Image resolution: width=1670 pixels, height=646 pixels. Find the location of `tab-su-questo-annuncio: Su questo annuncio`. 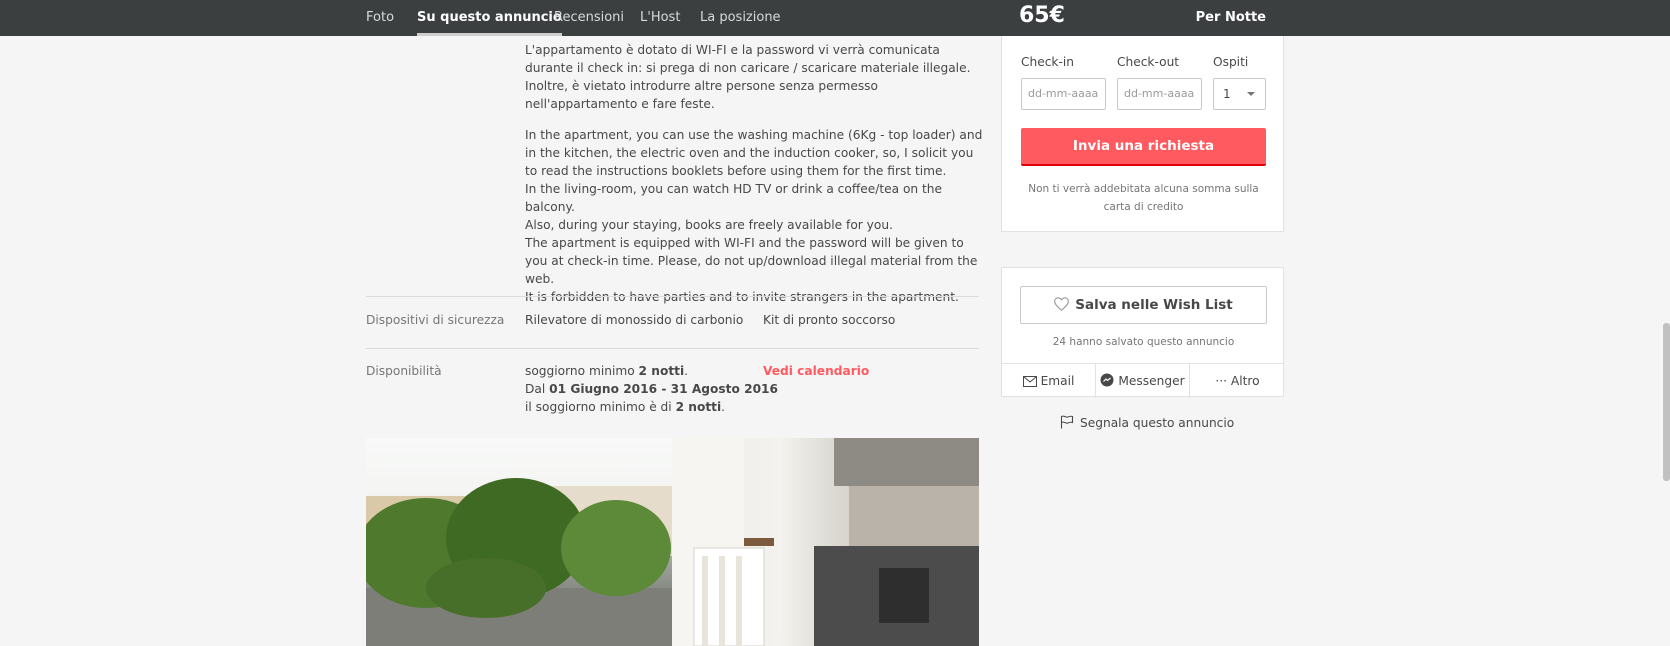

tab-su-questo-annuncio: Su questo annuncio is located at coordinates (489, 18).